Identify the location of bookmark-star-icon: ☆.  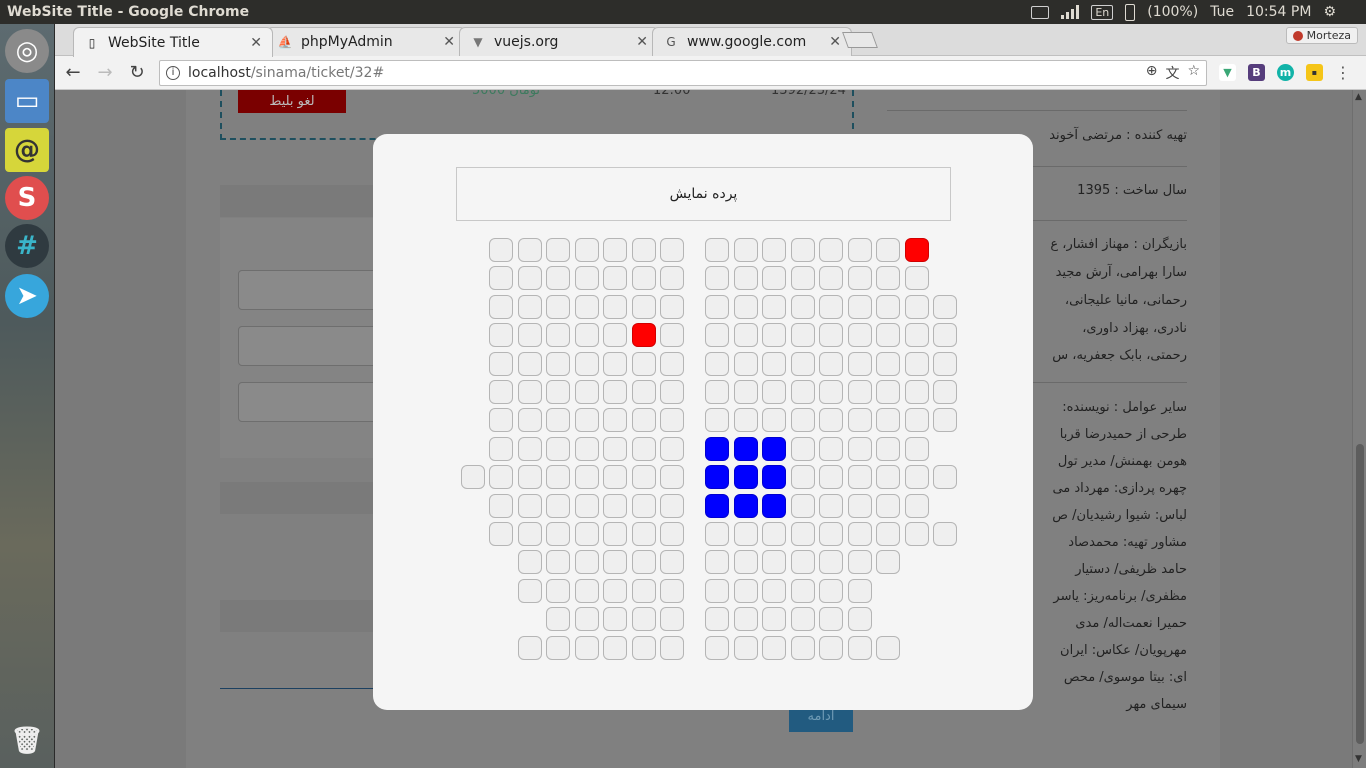
(1193, 73).